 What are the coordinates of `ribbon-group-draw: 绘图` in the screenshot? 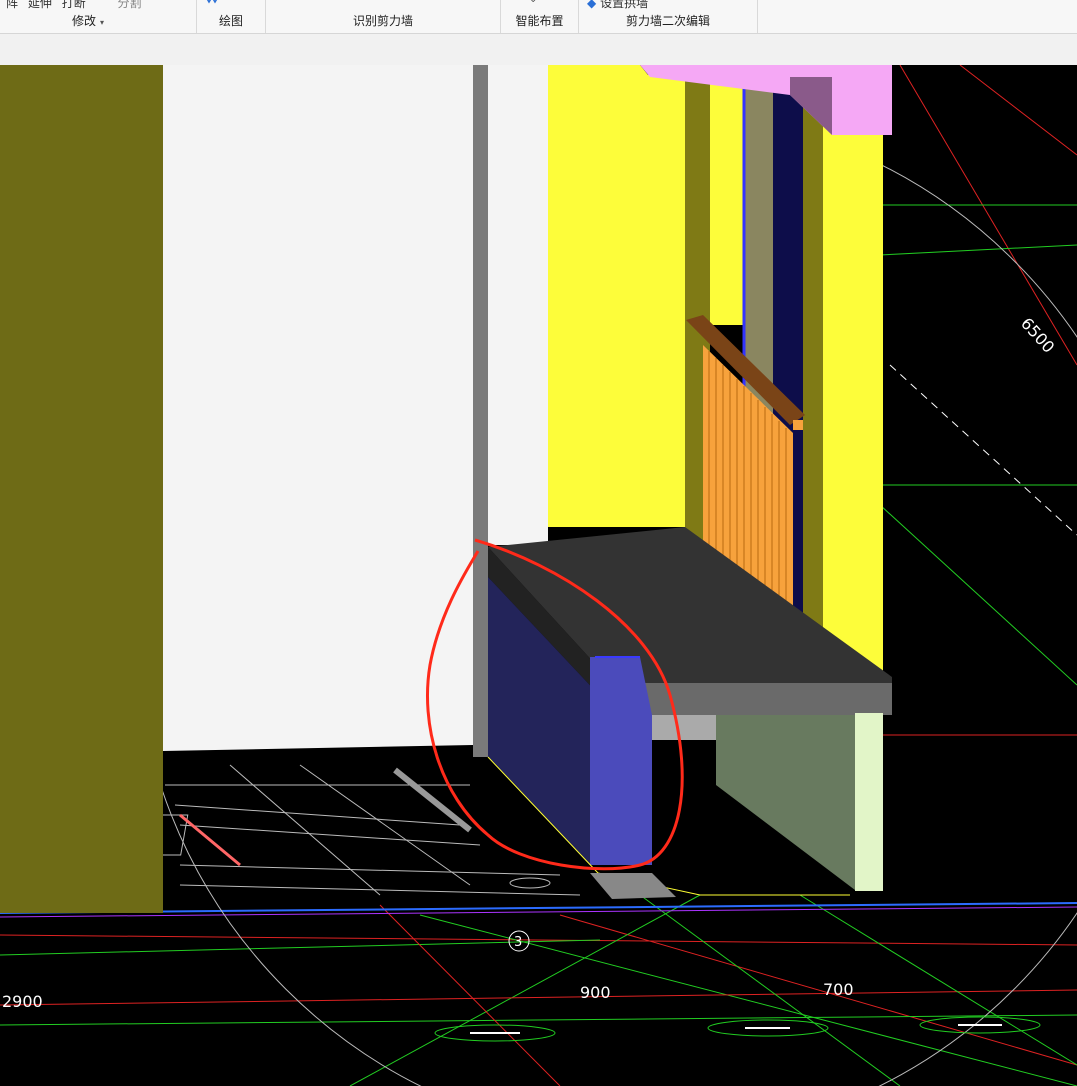 It's located at (231, 16).